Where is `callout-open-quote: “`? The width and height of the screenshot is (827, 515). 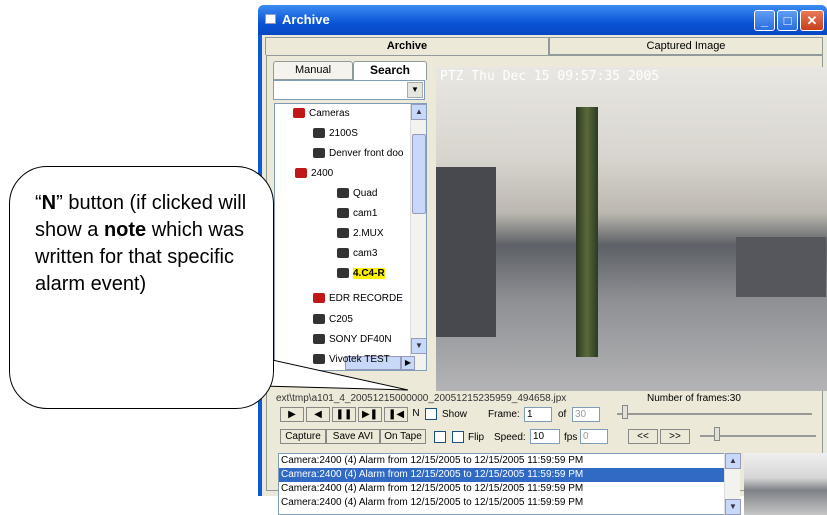 callout-open-quote: “ is located at coordinates (38, 203).